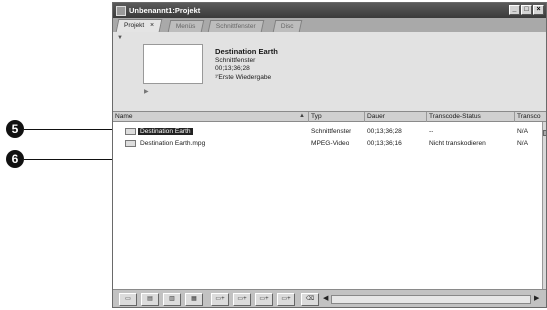  What do you see at coordinates (302, 116) in the screenshot?
I see `sort-up-icon: ▲` at bounding box center [302, 116].